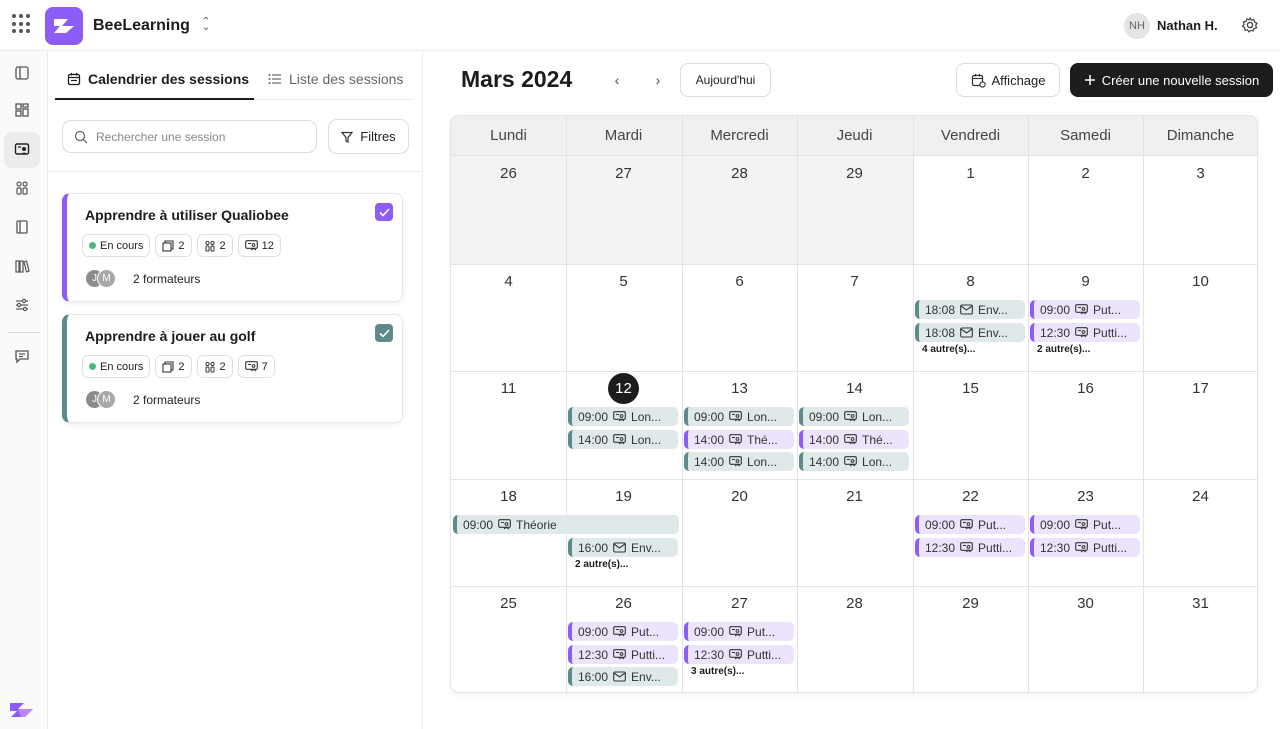 Image resolution: width=1280 pixels, height=729 pixels. I want to click on status-dot-icon, so click(92, 245).